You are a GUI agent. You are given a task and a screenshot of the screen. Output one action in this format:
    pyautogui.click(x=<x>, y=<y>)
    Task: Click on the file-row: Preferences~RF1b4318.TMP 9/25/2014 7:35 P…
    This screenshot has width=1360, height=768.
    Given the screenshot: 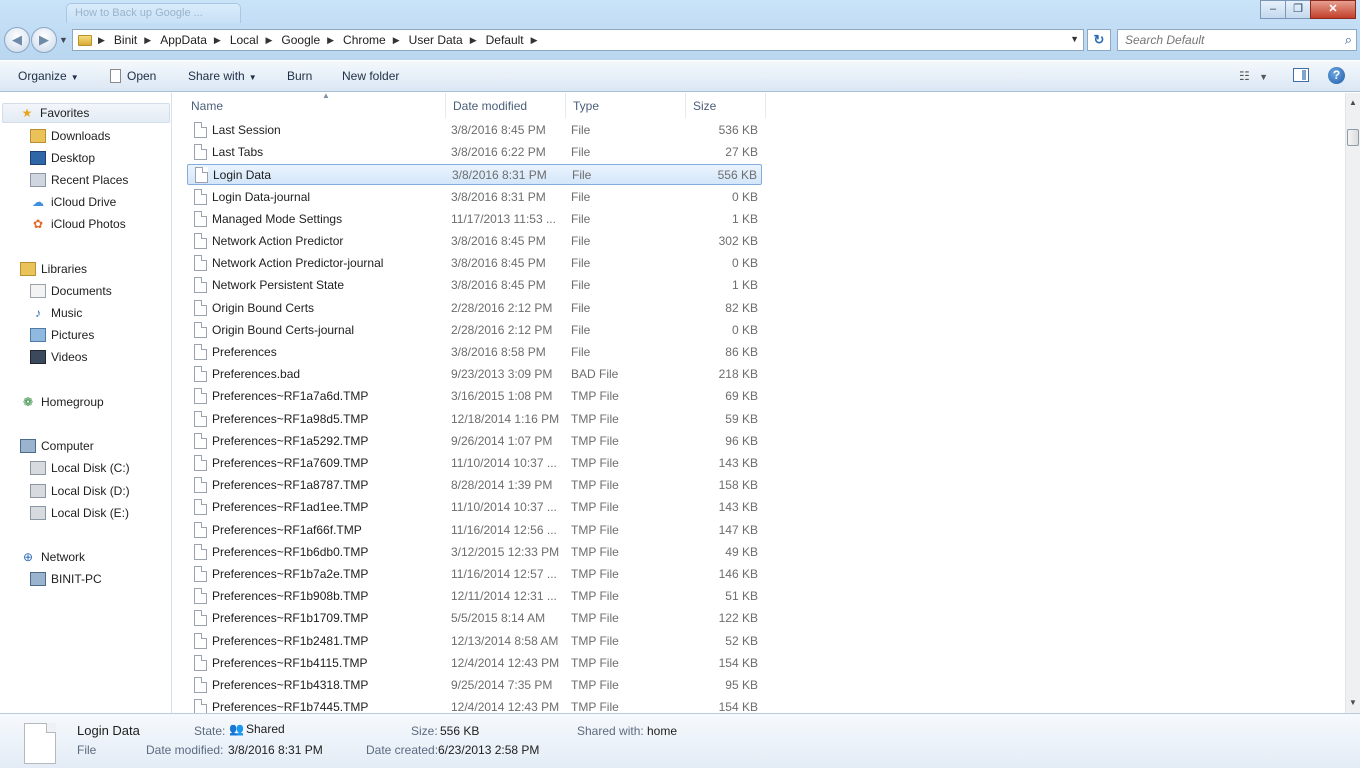 What is the action you would take?
    pyautogui.click(x=474, y=685)
    